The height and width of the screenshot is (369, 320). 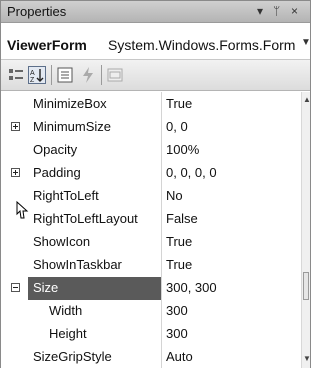 What do you see at coordinates (182, 218) in the screenshot?
I see `property-value: False` at bounding box center [182, 218].